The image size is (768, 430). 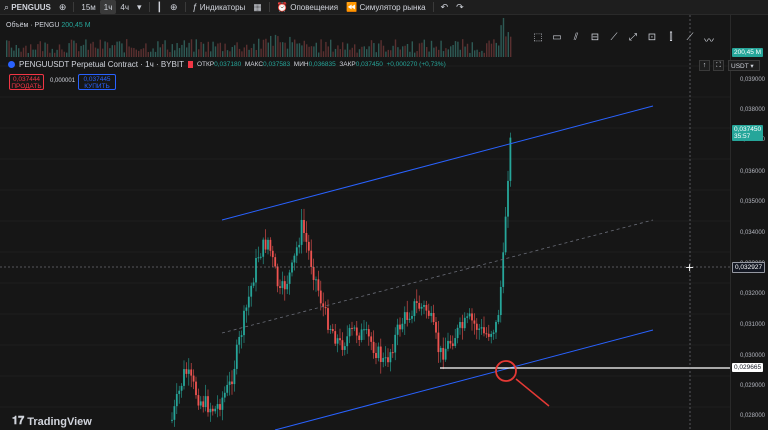 What do you see at coordinates (219, 7) in the screenshot?
I see `indicators-button: ƒ Индикаторы` at bounding box center [219, 7].